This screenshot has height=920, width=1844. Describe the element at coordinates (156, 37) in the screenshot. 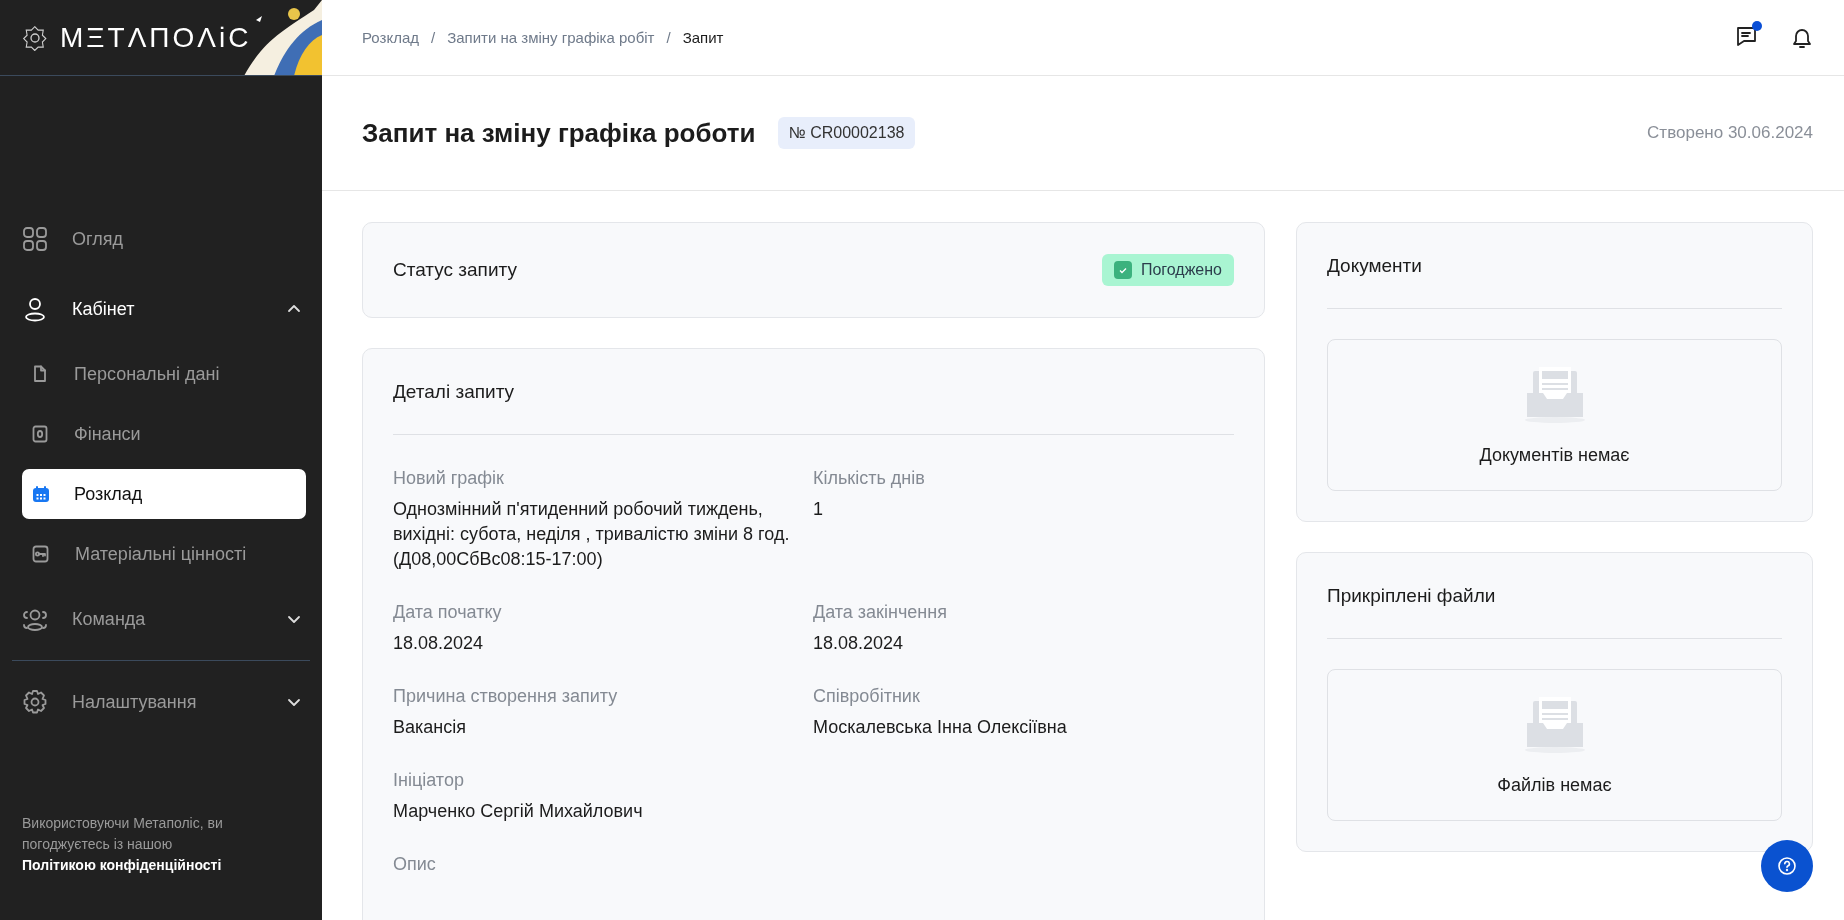

I see `logo-text: МΞТΛПОΛіС` at that location.